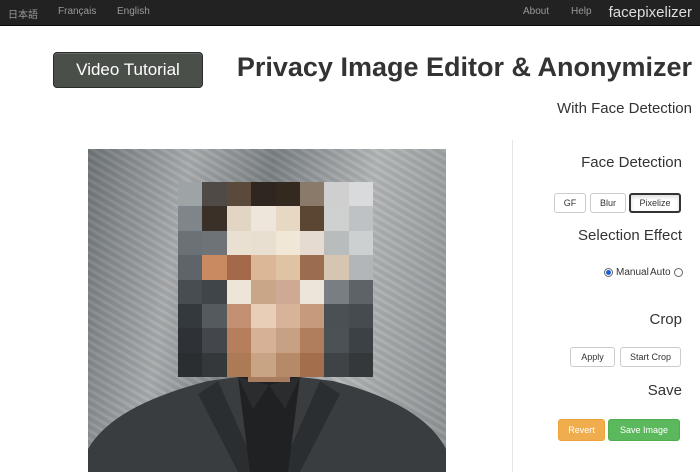  Describe the element at coordinates (581, 430) in the screenshot. I see `revert-button: Revert` at that location.